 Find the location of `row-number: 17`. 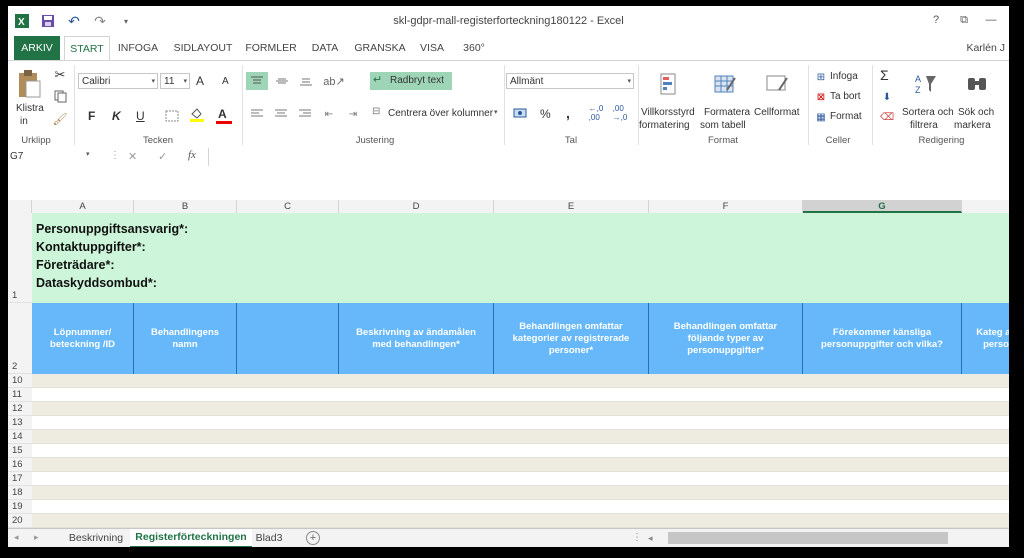

row-number: 17 is located at coordinates (20, 479).